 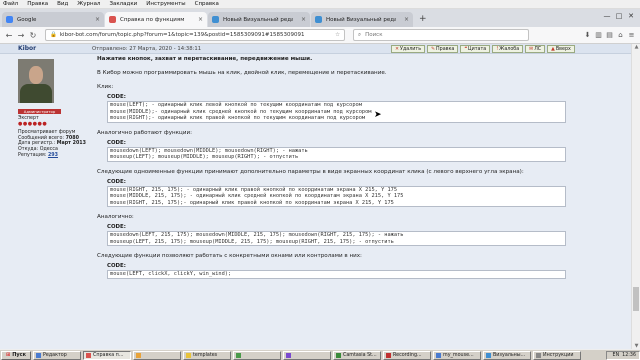 I want to click on post-action-button: ✉ ЛС, so click(x=535, y=49).